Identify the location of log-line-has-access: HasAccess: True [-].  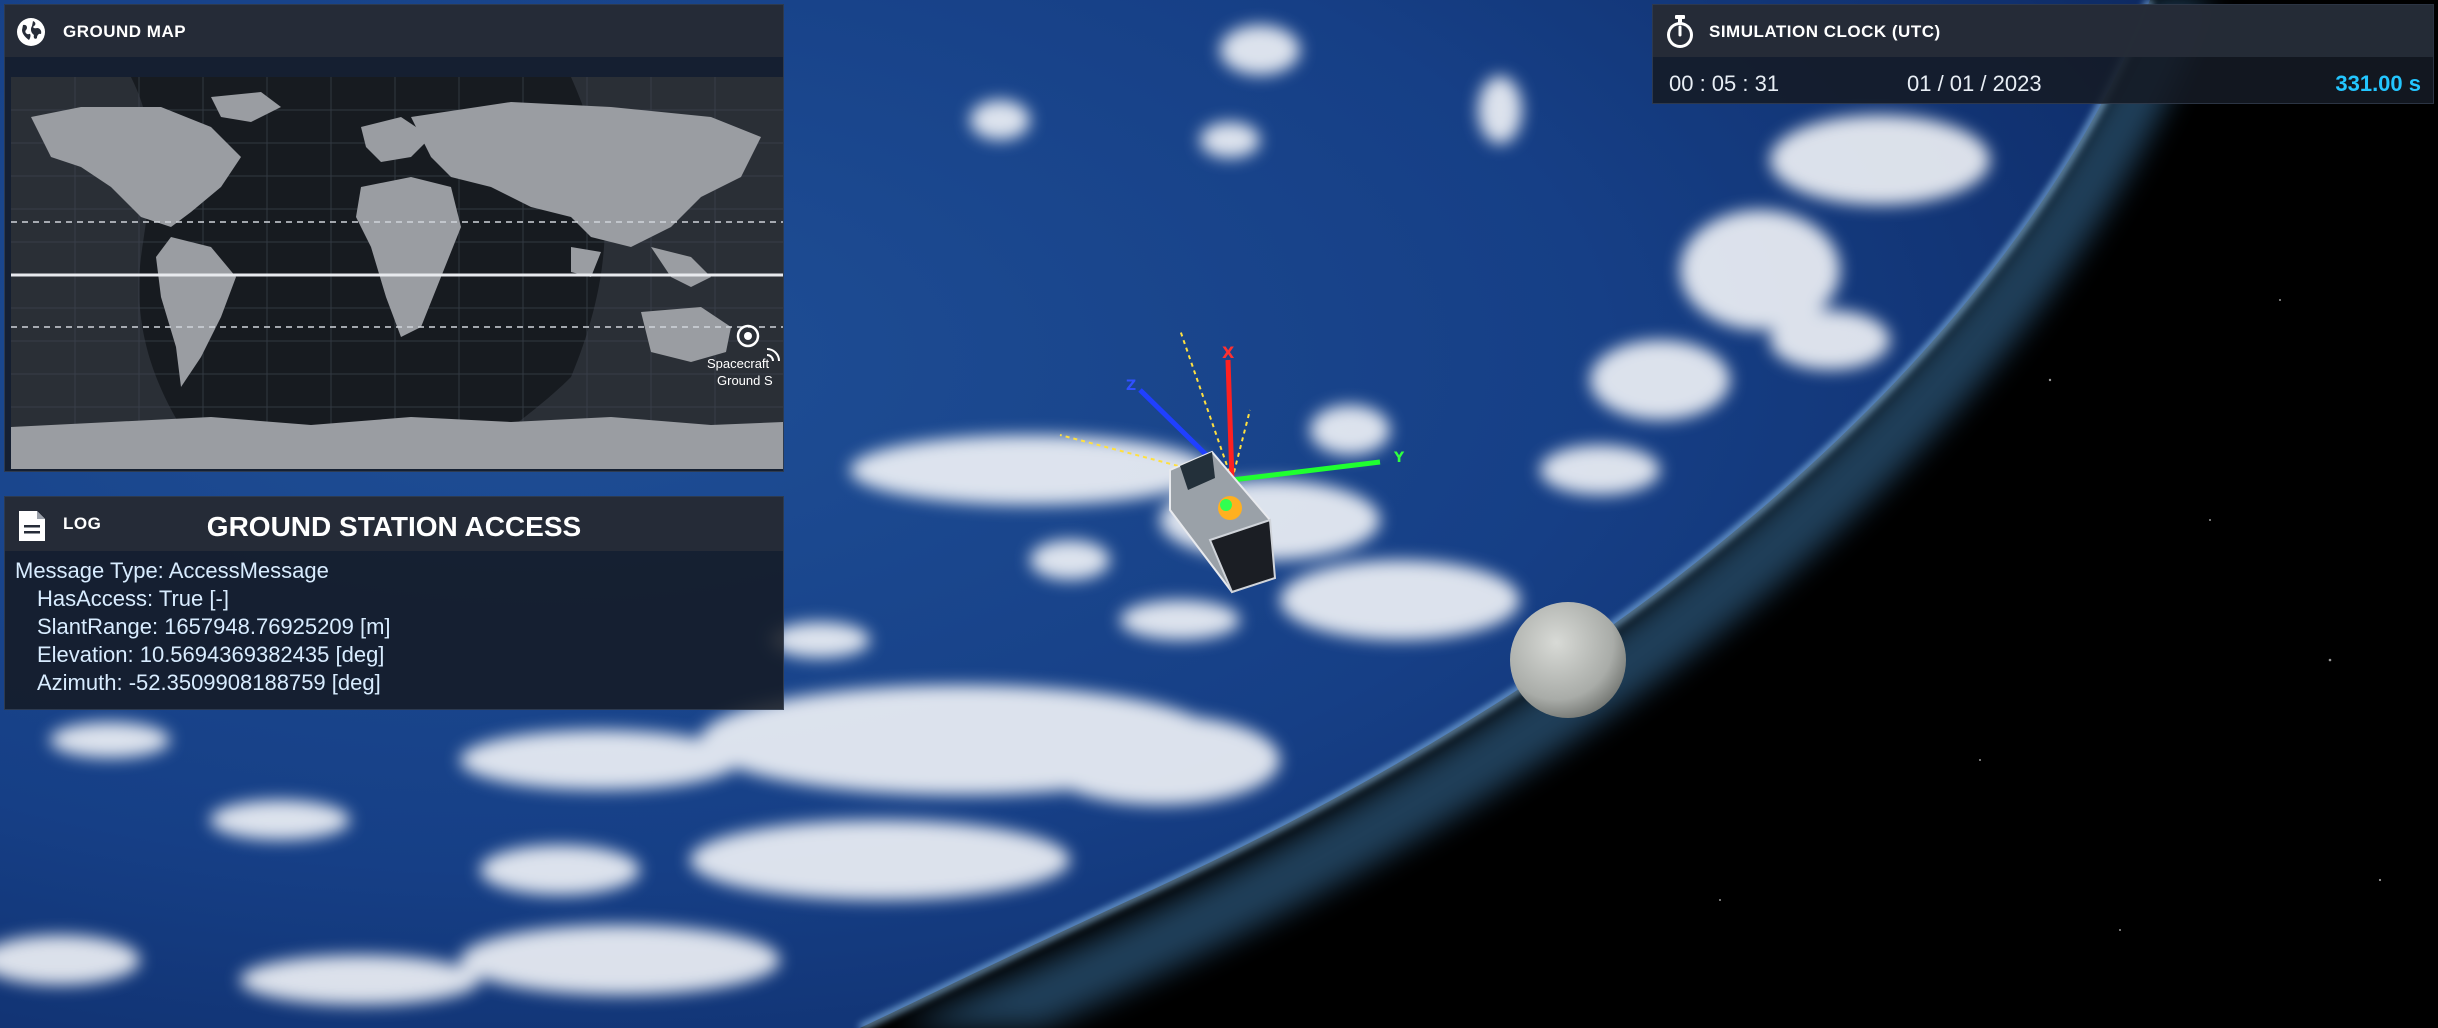
(133, 598).